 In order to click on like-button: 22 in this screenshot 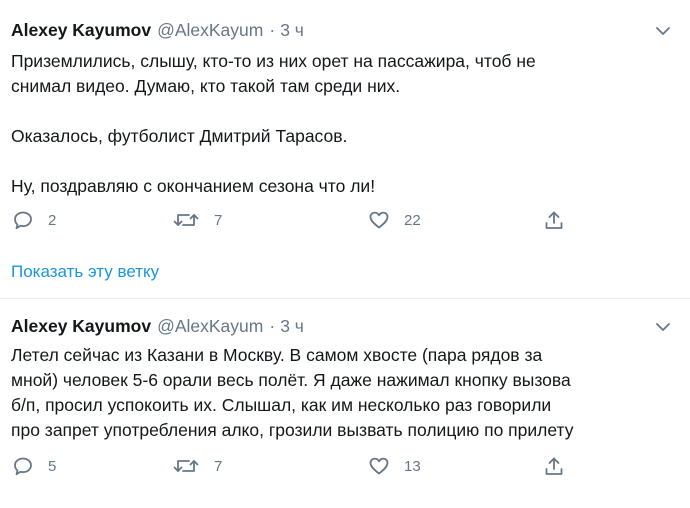, I will do `click(394, 220)`.